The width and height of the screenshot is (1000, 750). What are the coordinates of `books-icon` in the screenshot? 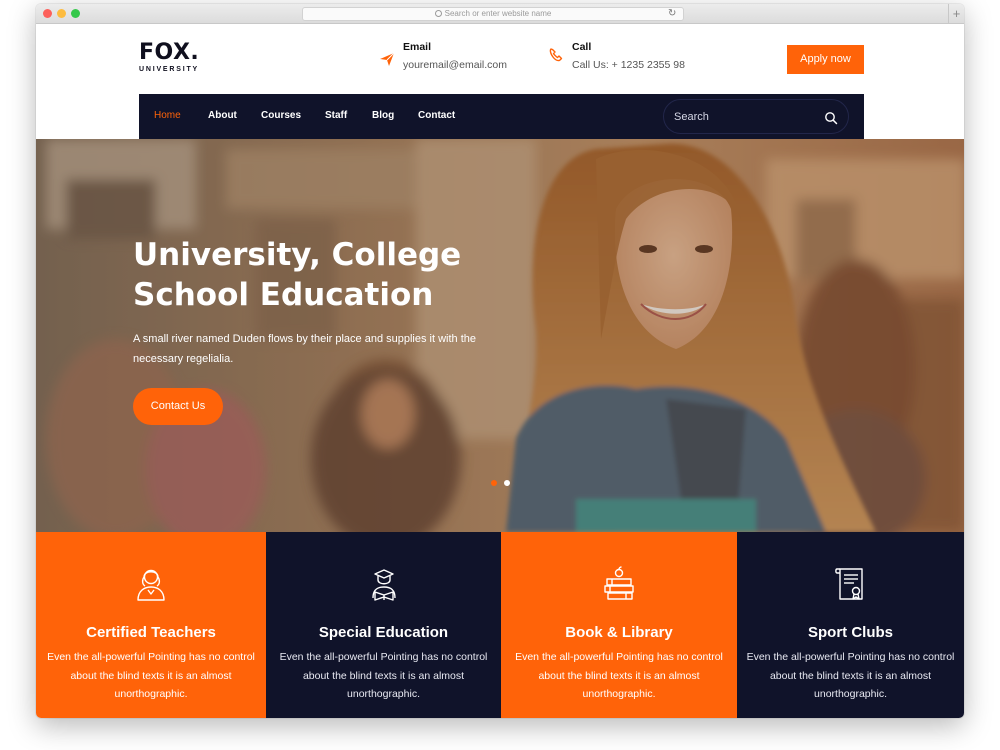 It's located at (619, 583).